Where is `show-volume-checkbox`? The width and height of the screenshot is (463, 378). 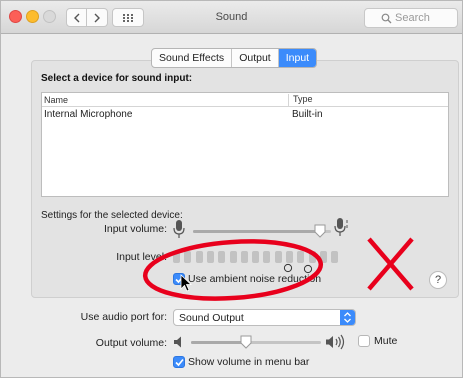 show-volume-checkbox is located at coordinates (179, 362).